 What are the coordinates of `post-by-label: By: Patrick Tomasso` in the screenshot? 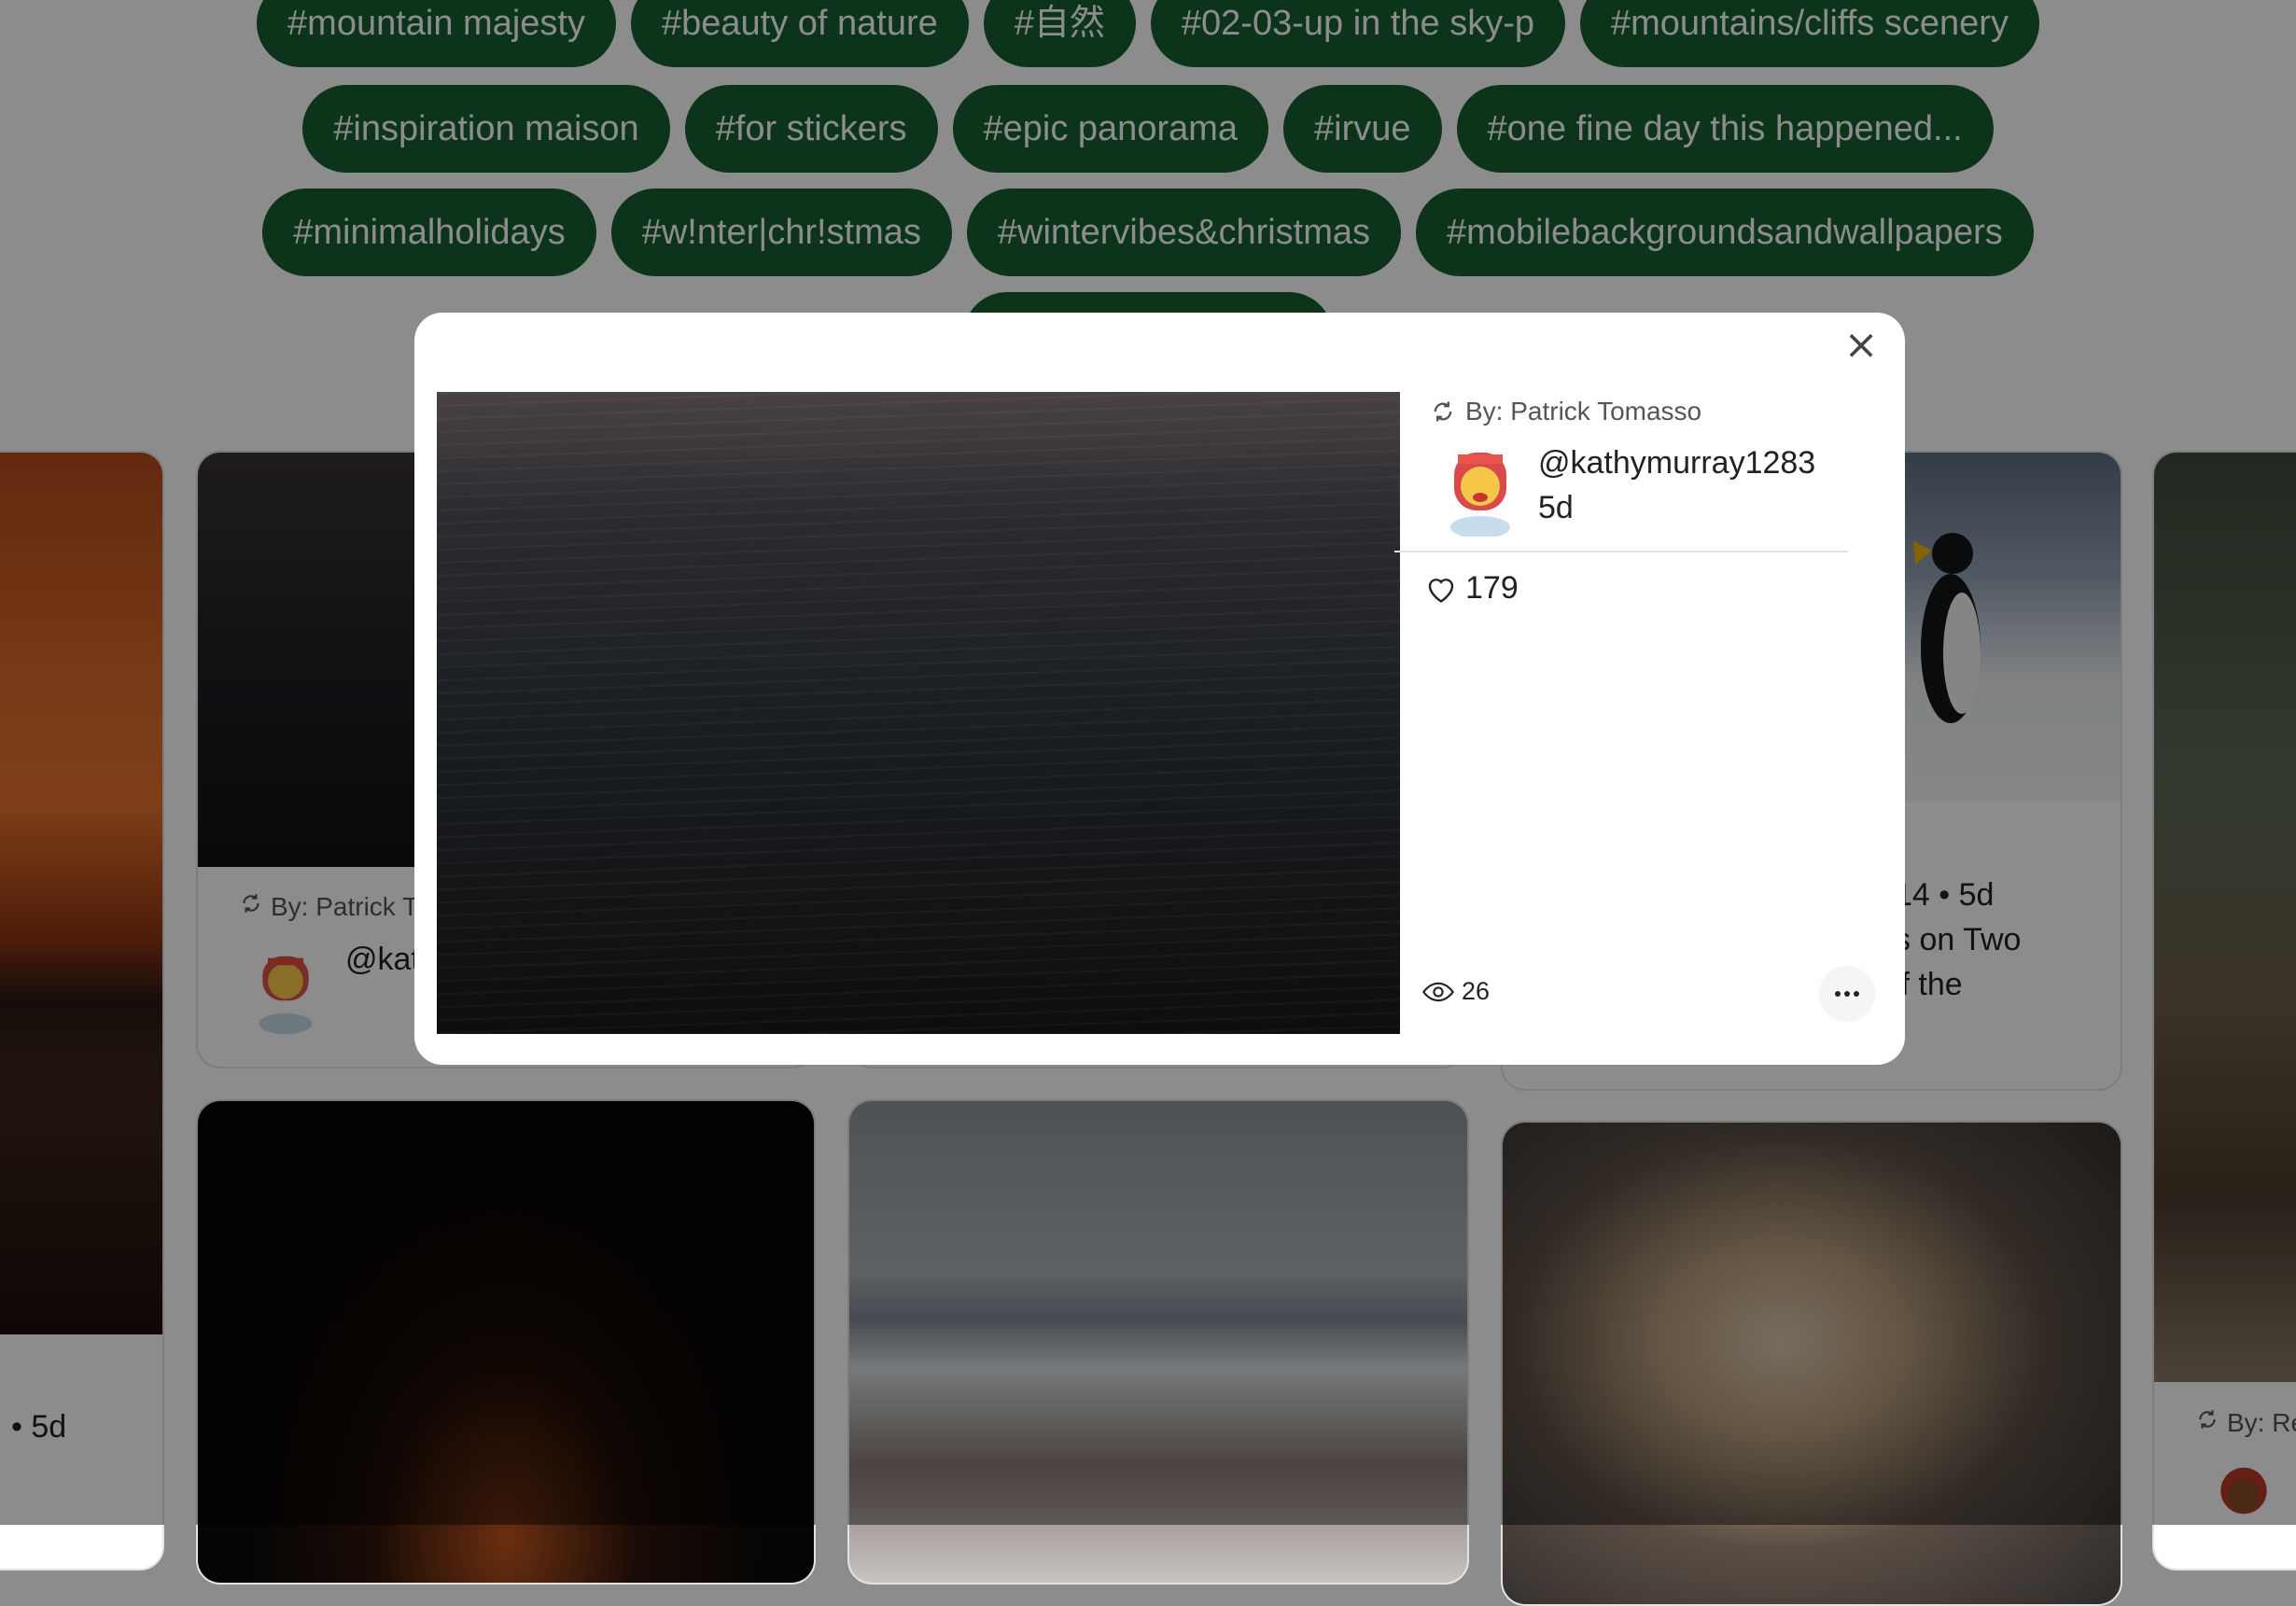 It's located at (1583, 411).